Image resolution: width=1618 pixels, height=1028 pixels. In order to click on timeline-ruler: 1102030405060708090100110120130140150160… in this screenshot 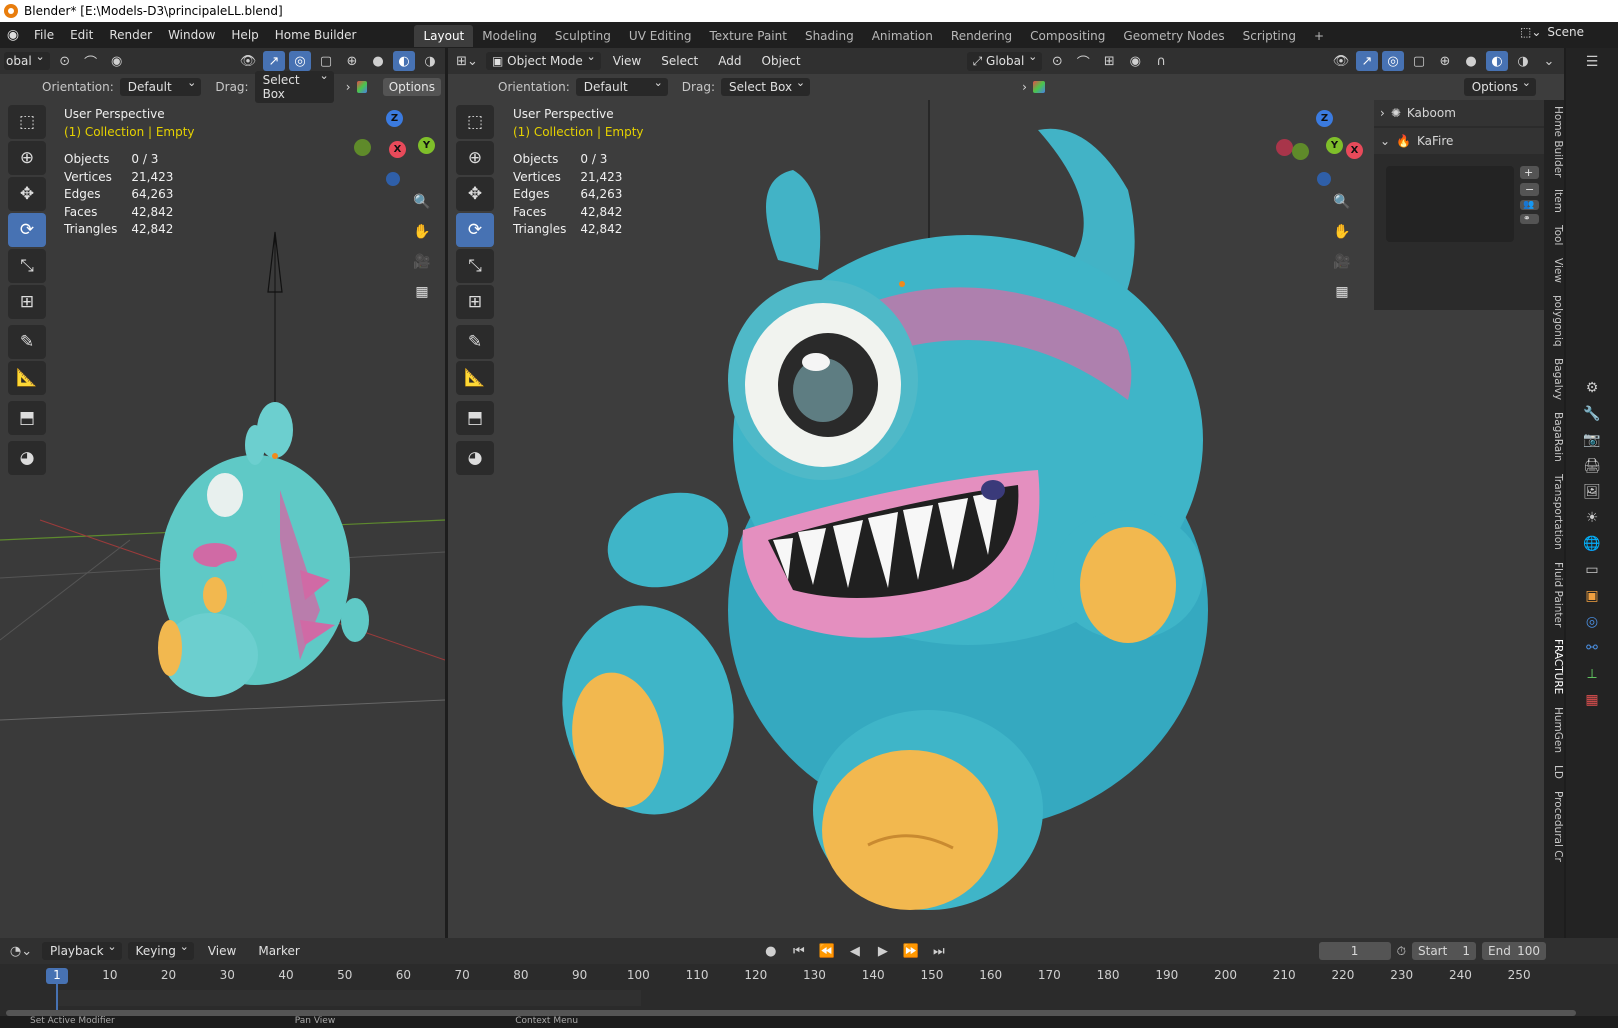, I will do `click(809, 978)`.